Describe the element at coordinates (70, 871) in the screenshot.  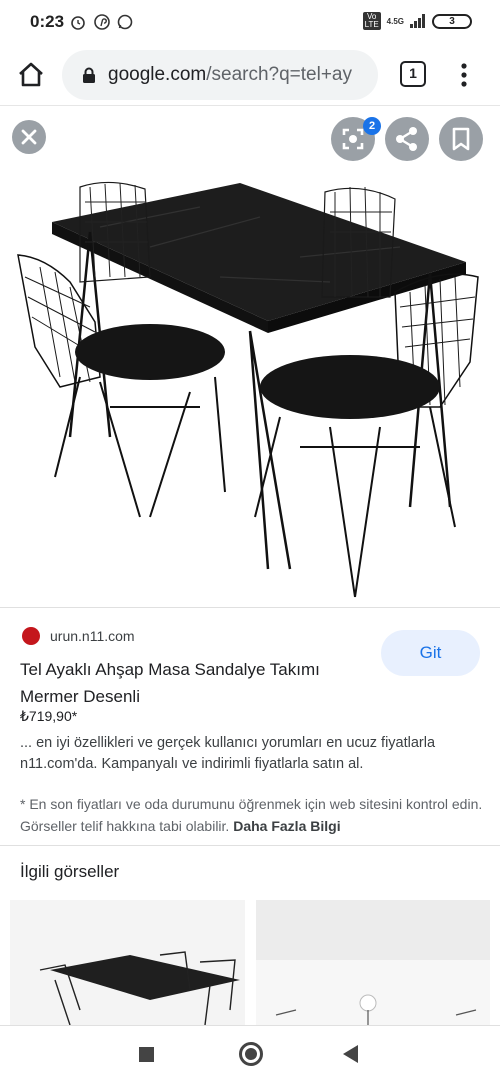
I see `related-heading: İlgili görseller` at that location.